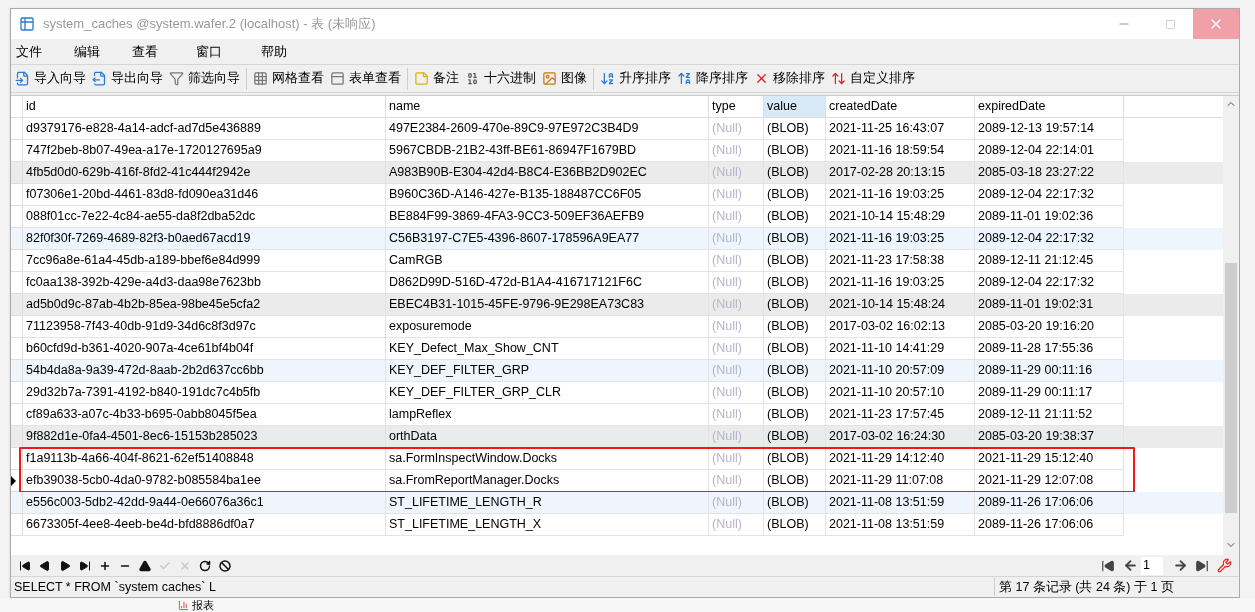  Describe the element at coordinates (127, 78) in the screenshot. I see `toolbar-button: 导出向导` at that location.